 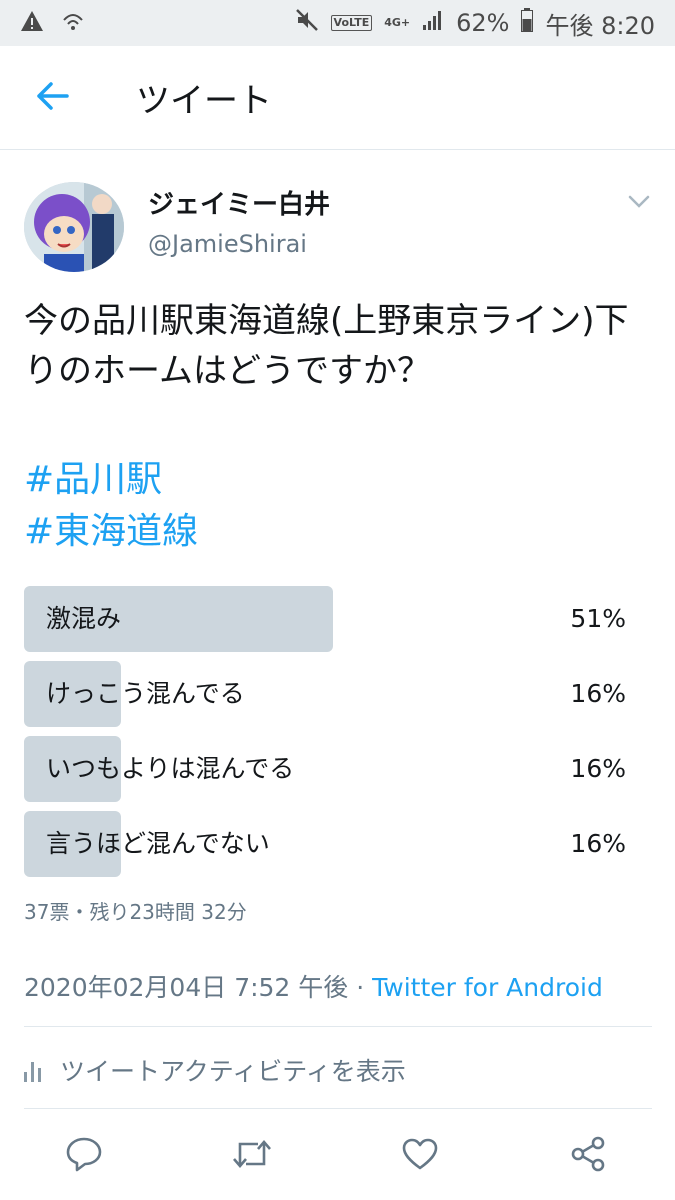 I want to click on heart-icon, so click(x=420, y=1156).